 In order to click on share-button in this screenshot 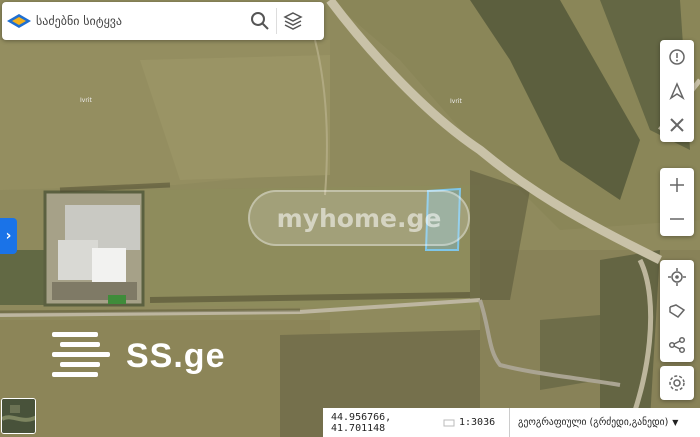, I will do `click(677, 345)`.